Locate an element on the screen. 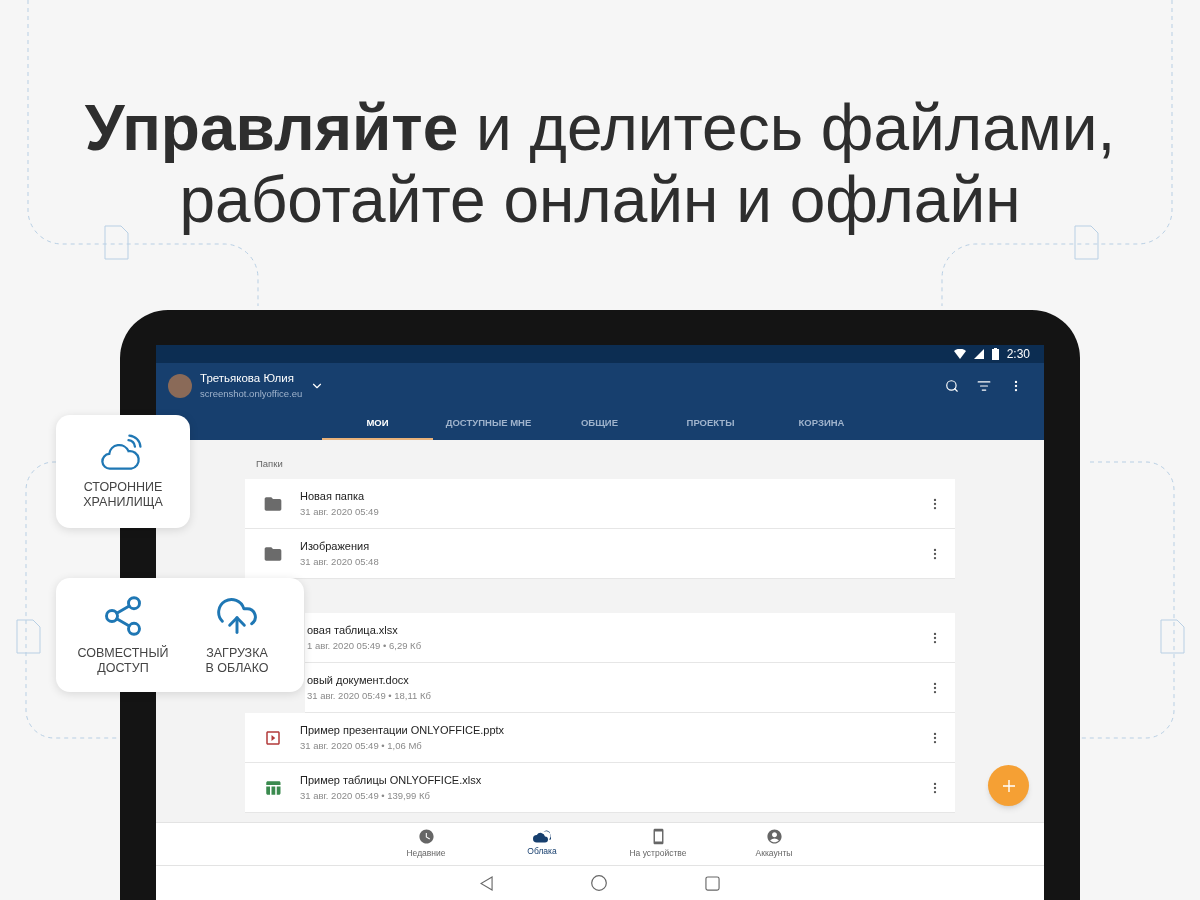 The image size is (1200, 900). file-meta: 31 авг. 2020 05:49 • 18,11 Кб is located at coordinates (369, 696).